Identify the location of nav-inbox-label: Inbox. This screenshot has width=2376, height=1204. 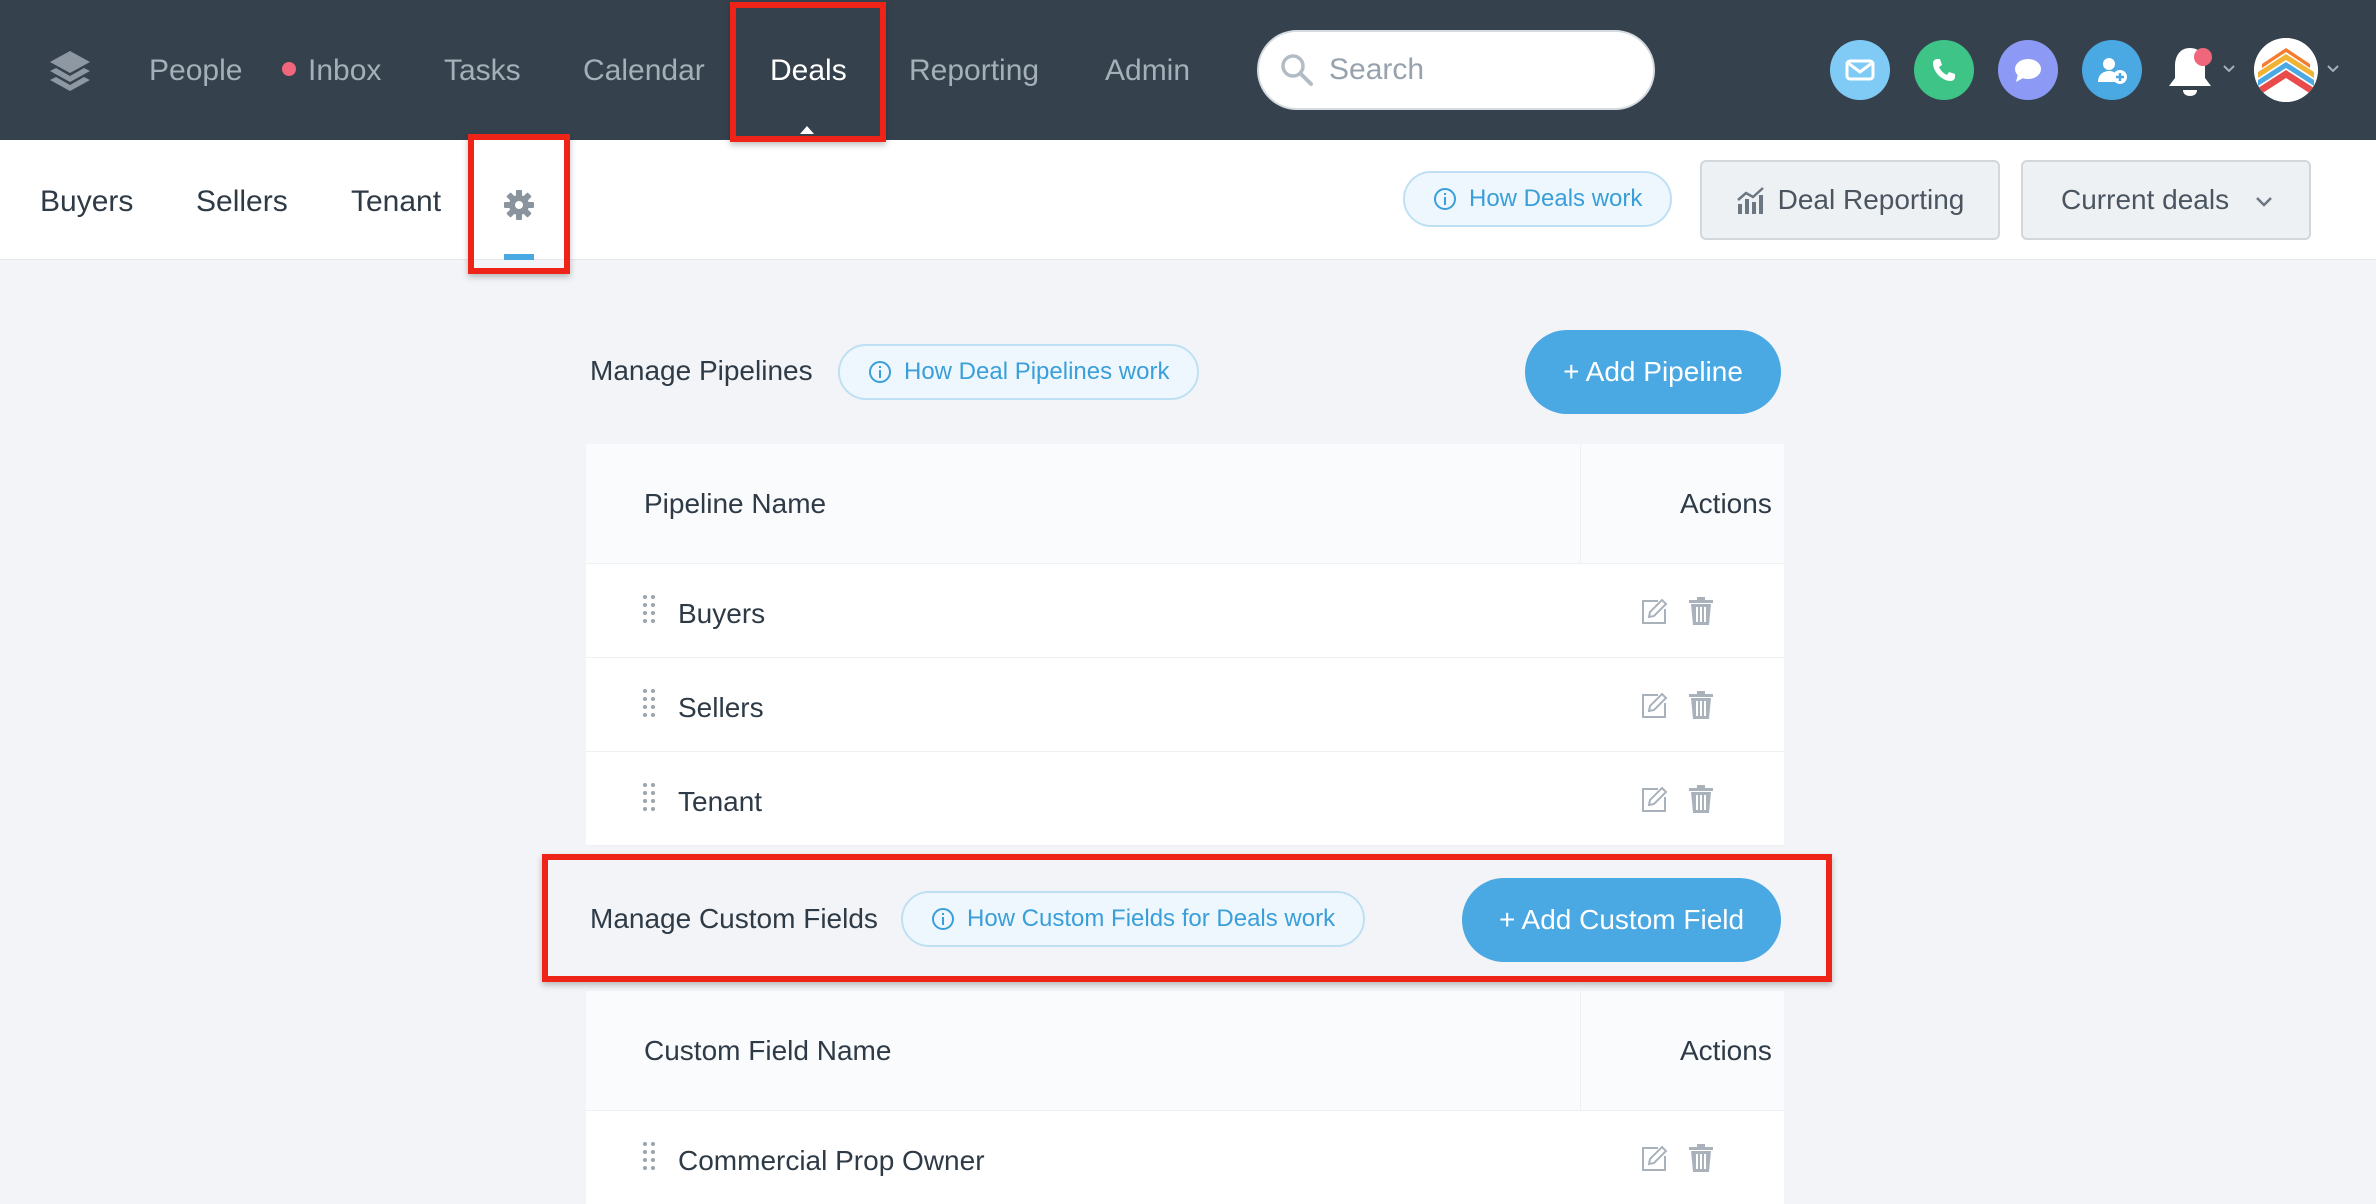
(345, 70).